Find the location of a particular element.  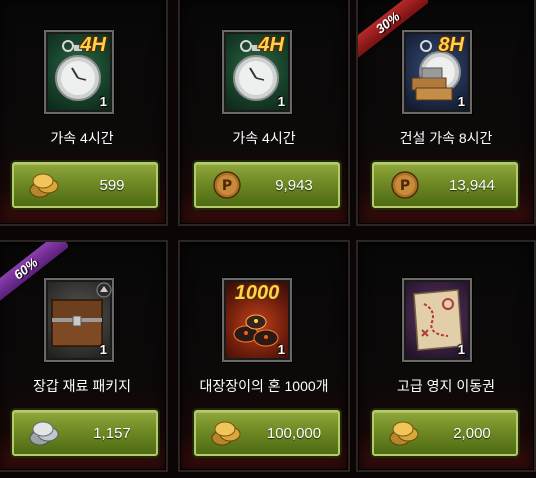

buy-button: 100,000 is located at coordinates (267, 433).